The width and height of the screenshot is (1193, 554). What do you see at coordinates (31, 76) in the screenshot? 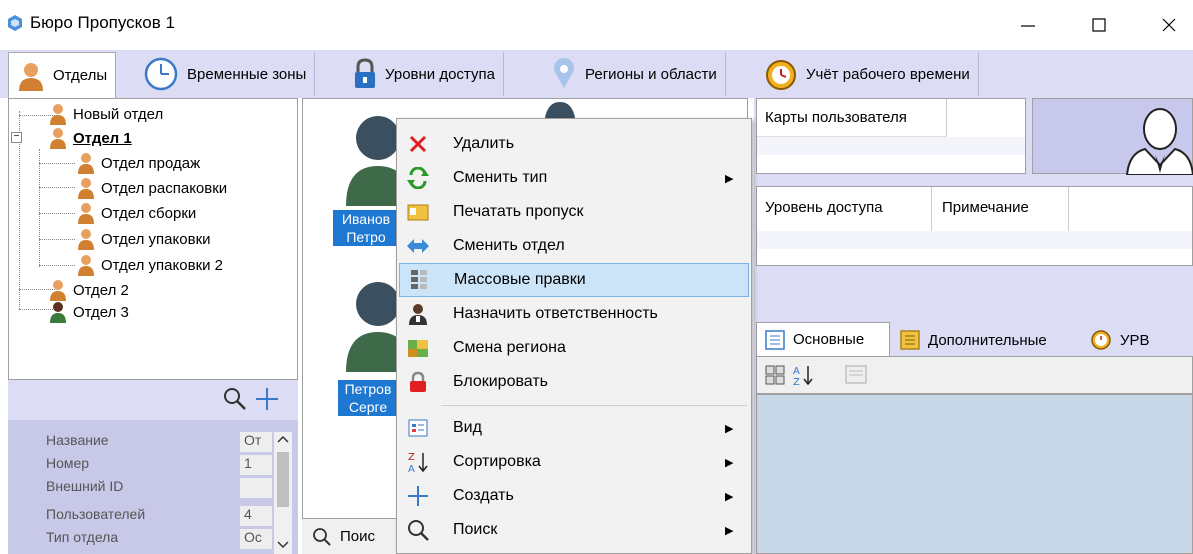
I see `person-icon` at bounding box center [31, 76].